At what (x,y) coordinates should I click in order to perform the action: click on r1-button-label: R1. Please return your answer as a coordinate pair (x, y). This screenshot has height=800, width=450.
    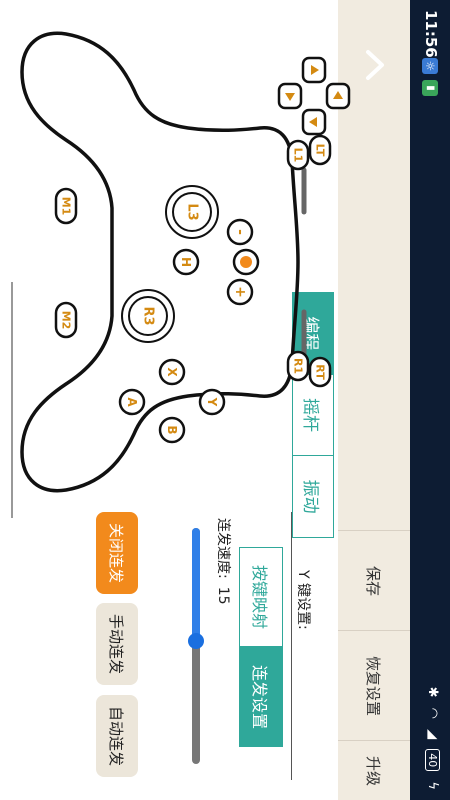
    Looking at the image, I should click on (298, 366).